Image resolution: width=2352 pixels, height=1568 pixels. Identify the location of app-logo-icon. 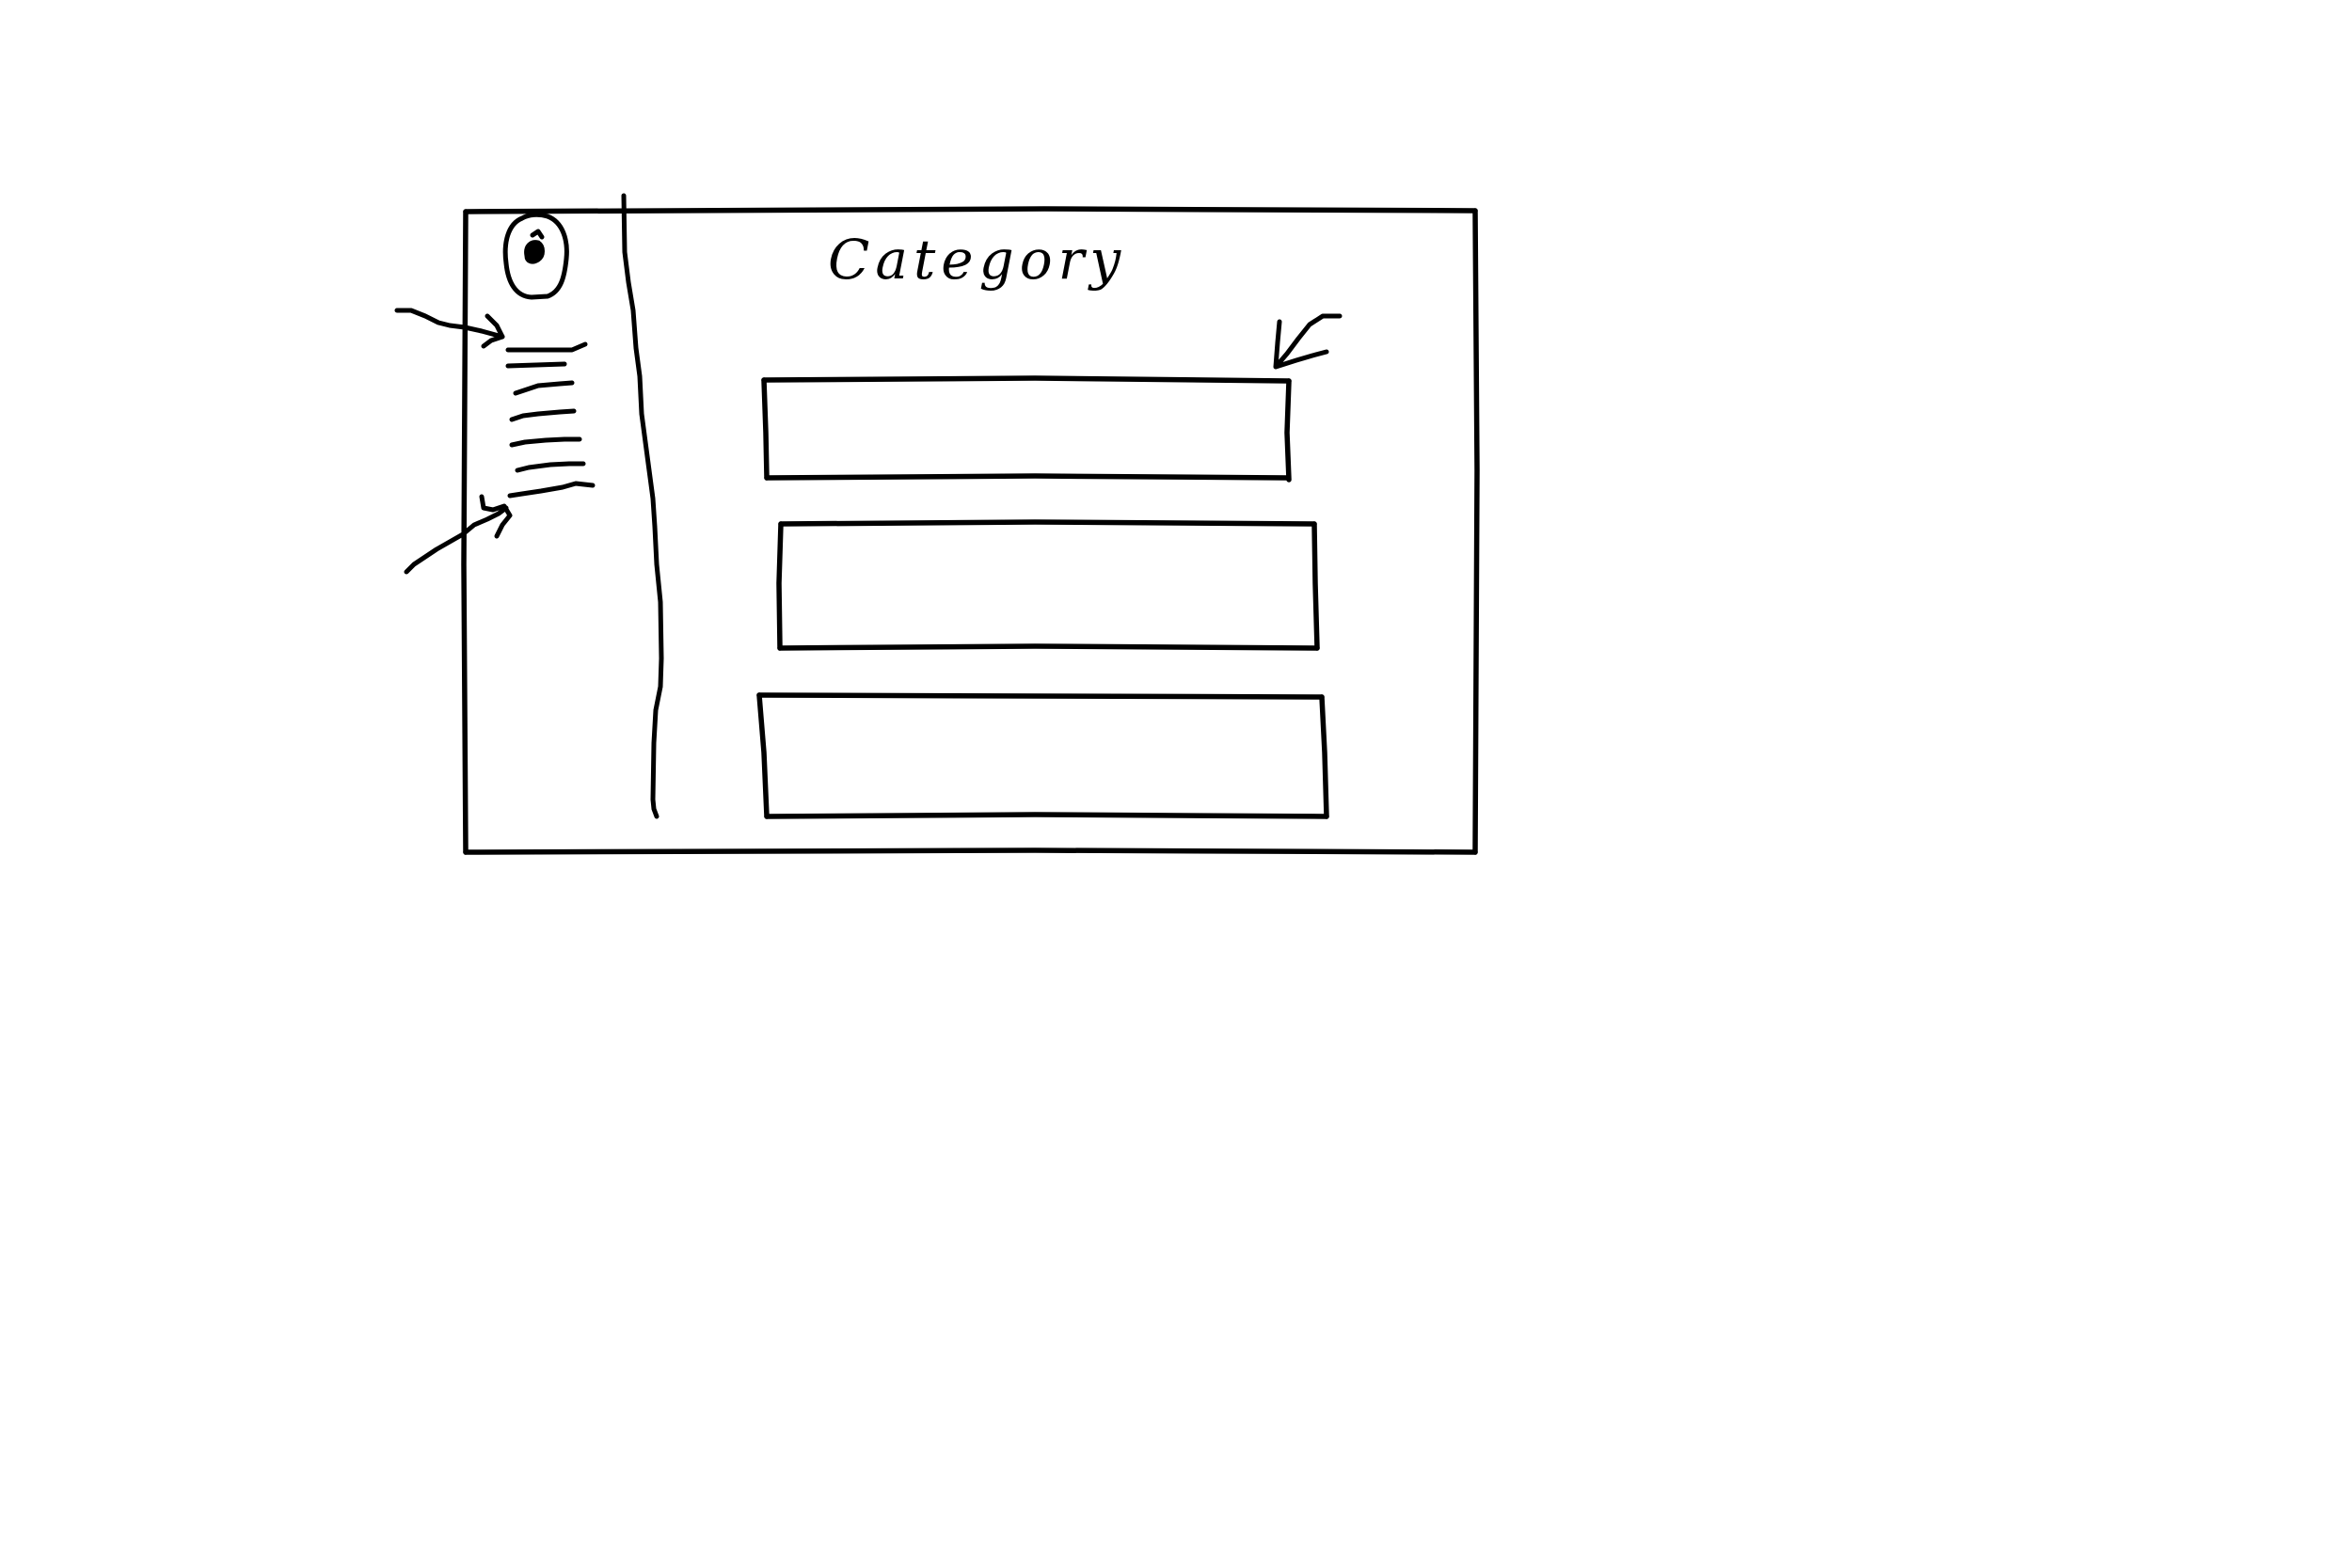
(535, 256).